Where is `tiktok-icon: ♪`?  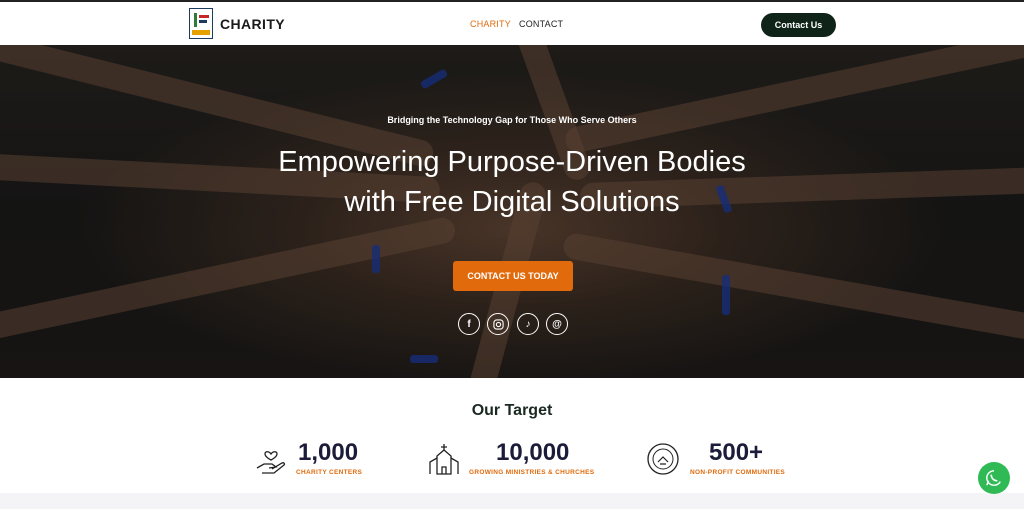 tiktok-icon: ♪ is located at coordinates (528, 324).